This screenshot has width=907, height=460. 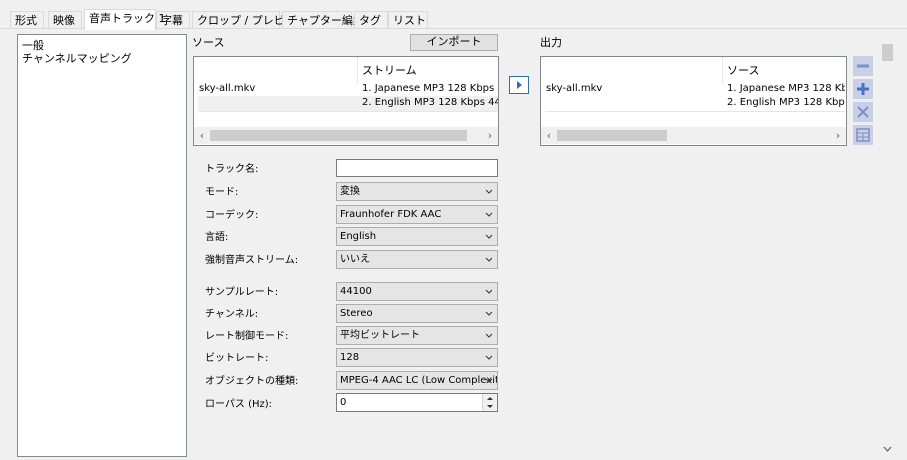 What do you see at coordinates (391, 214) in the screenshot?
I see `codec-value: Fraunhofer FDK AAC` at bounding box center [391, 214].